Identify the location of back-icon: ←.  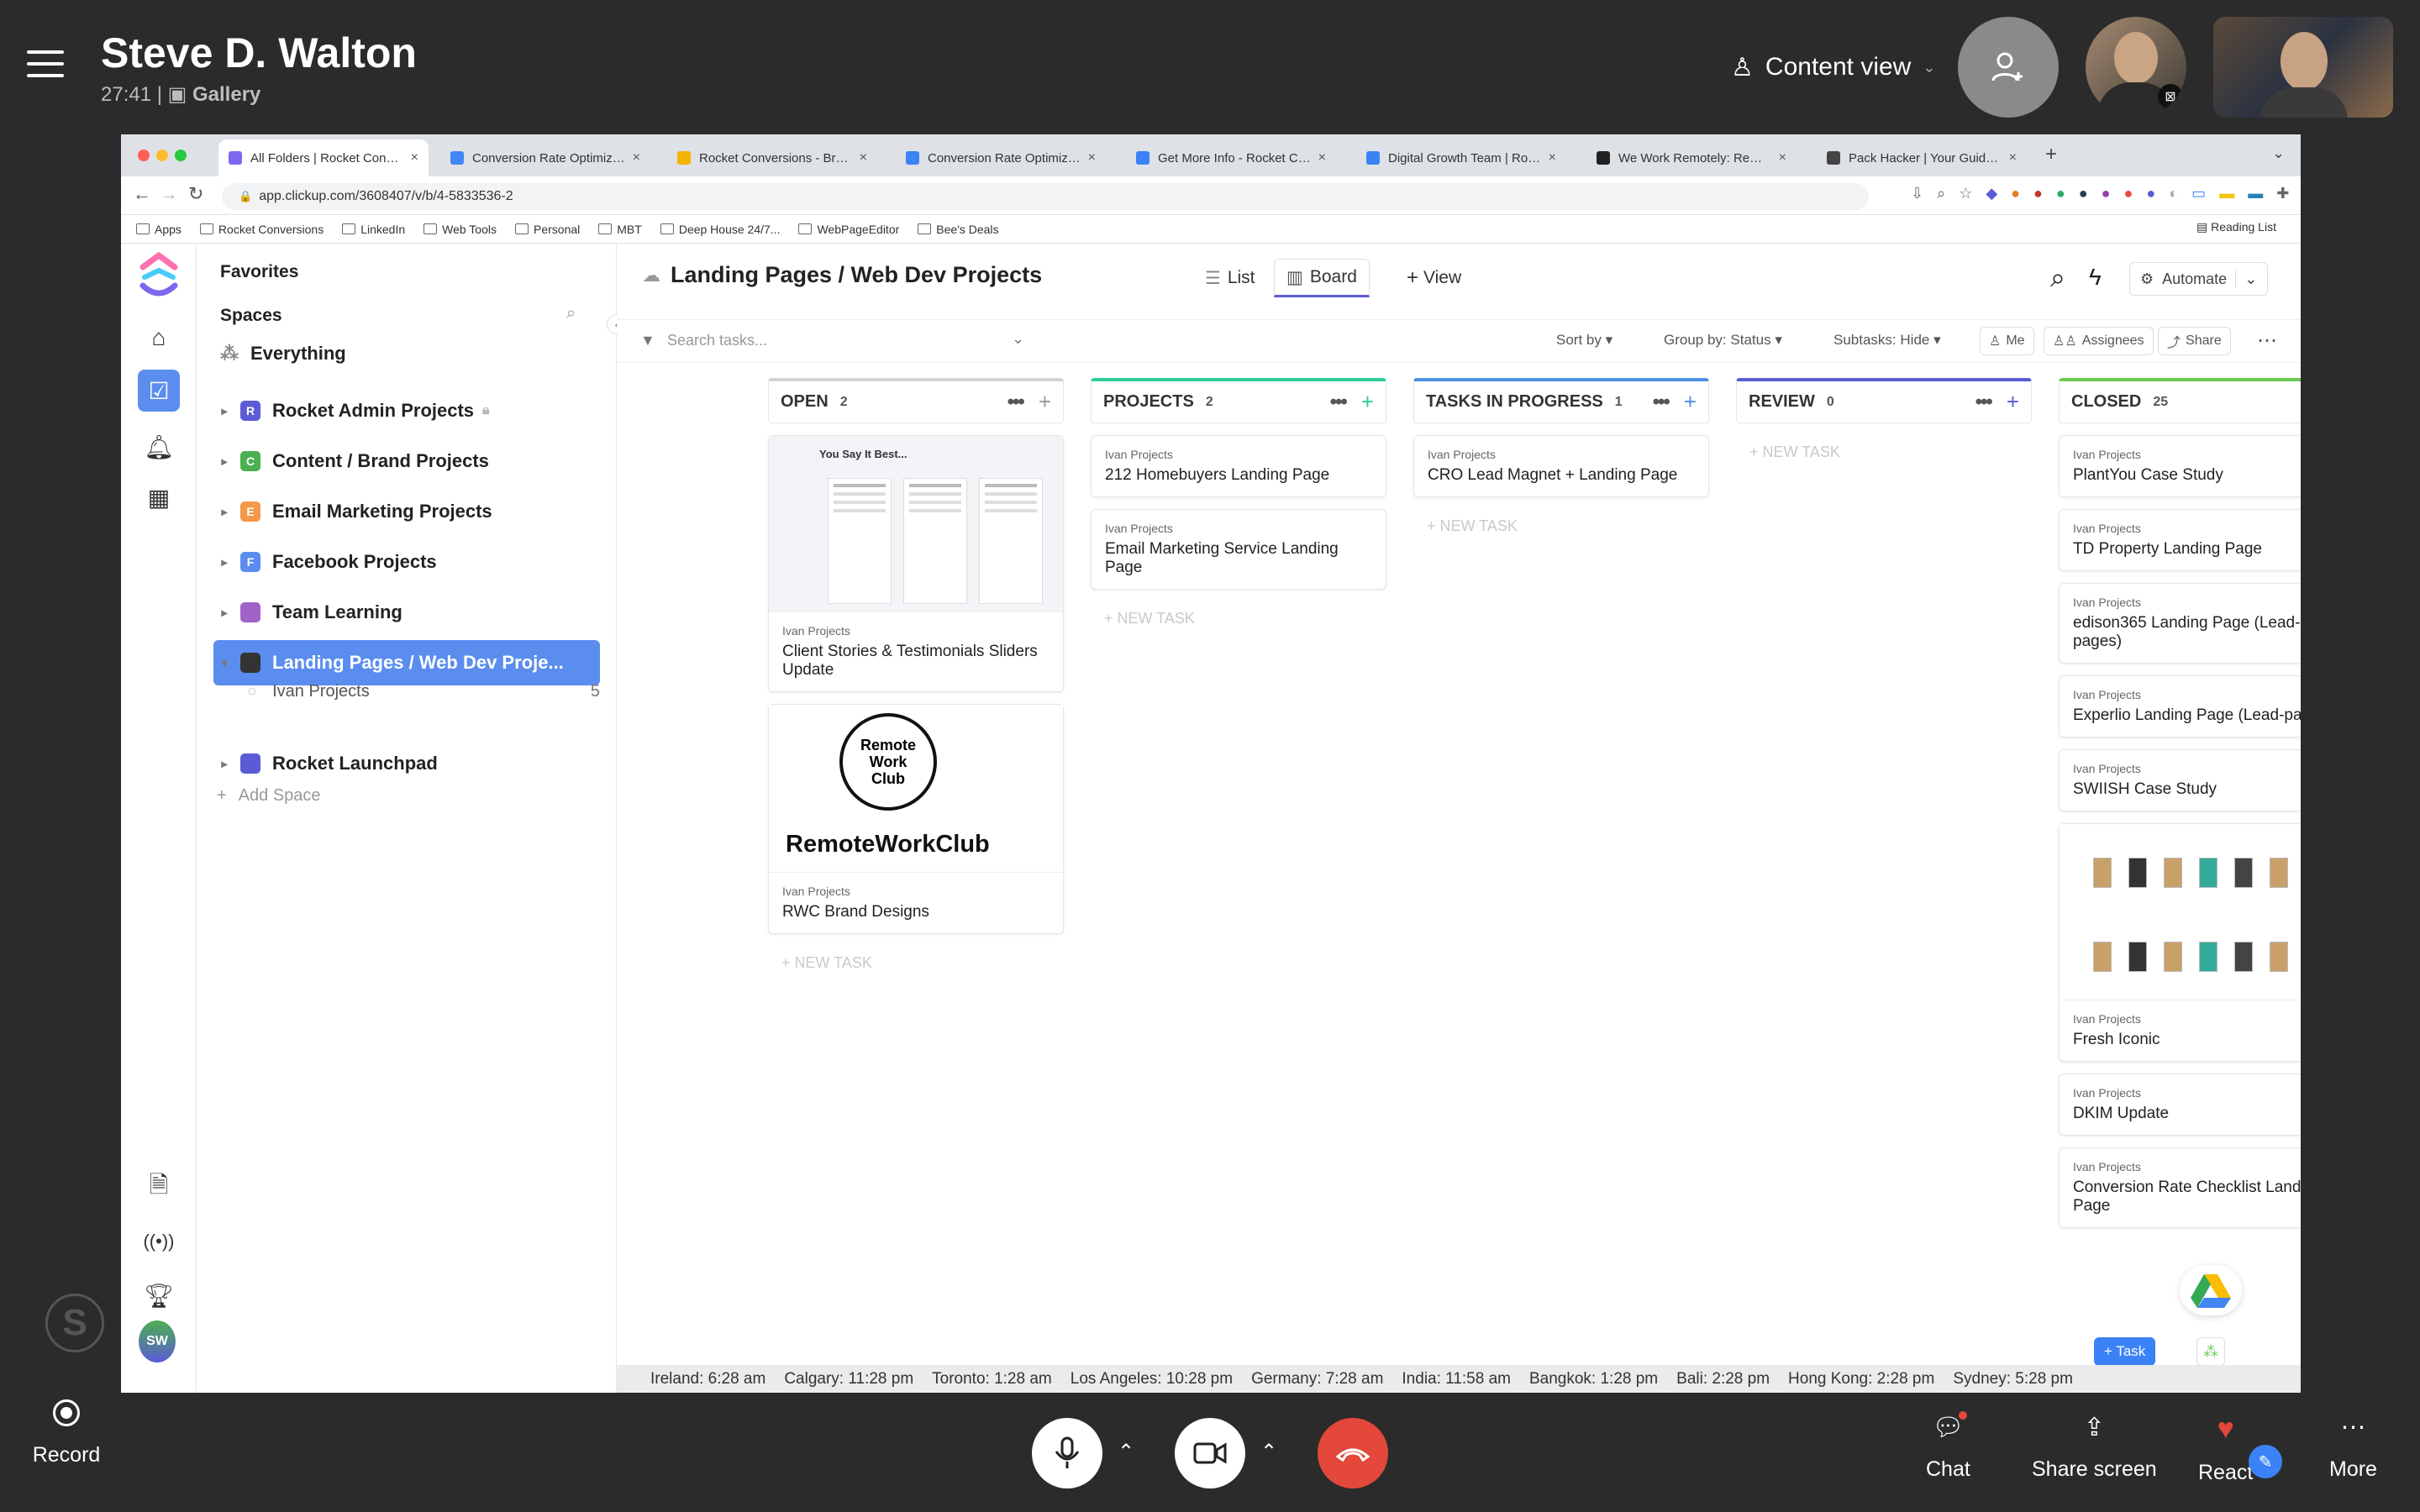
(142, 194).